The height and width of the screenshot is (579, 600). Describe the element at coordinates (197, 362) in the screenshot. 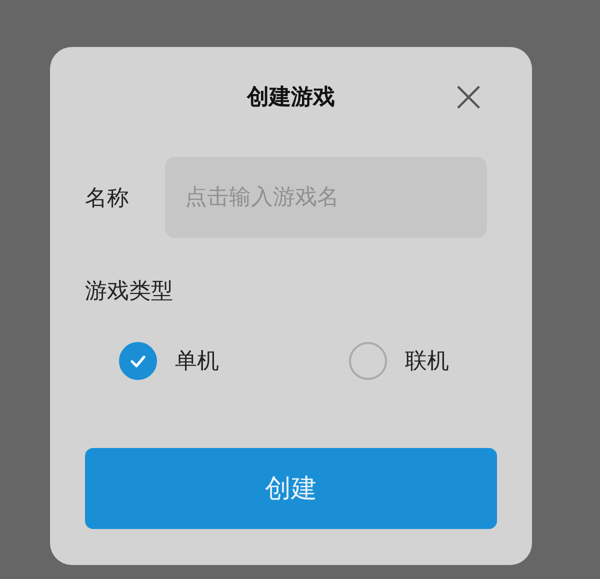

I see `radio-label: 单机` at that location.